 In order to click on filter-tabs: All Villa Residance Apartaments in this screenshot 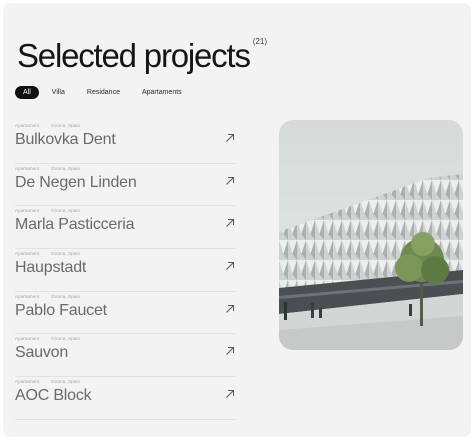, I will do `click(103, 92)`.